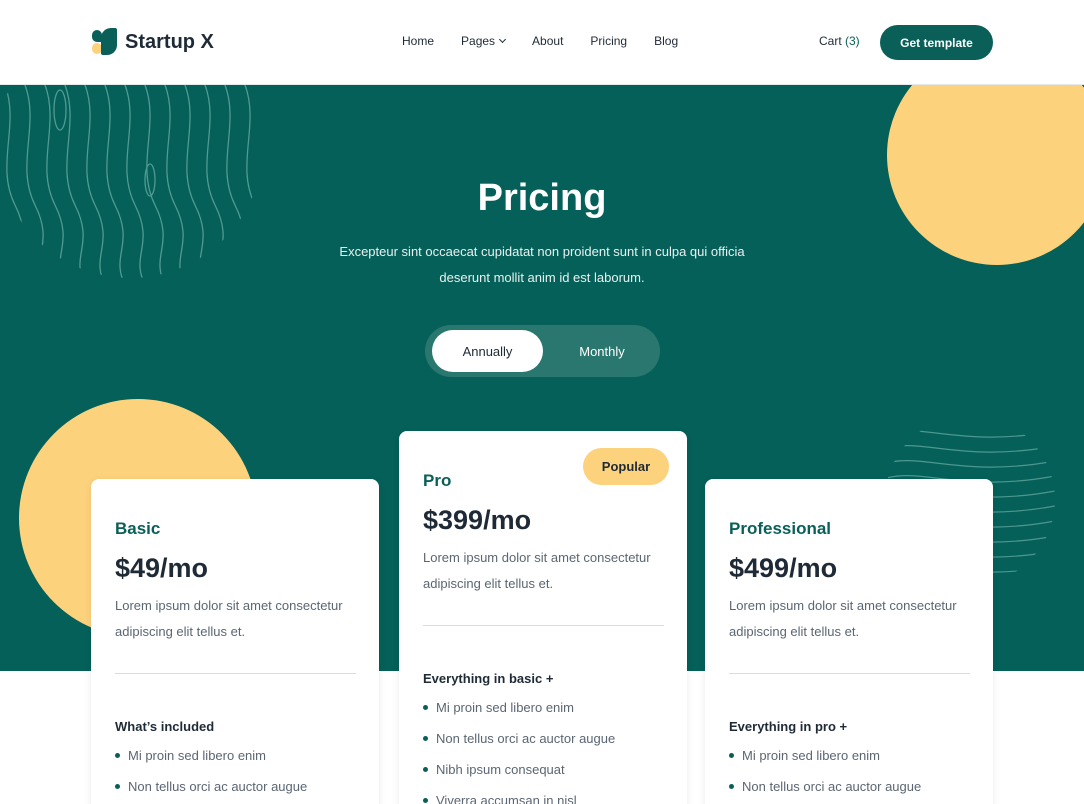  What do you see at coordinates (162, 568) in the screenshot?
I see `plan-price: $49/mo` at bounding box center [162, 568].